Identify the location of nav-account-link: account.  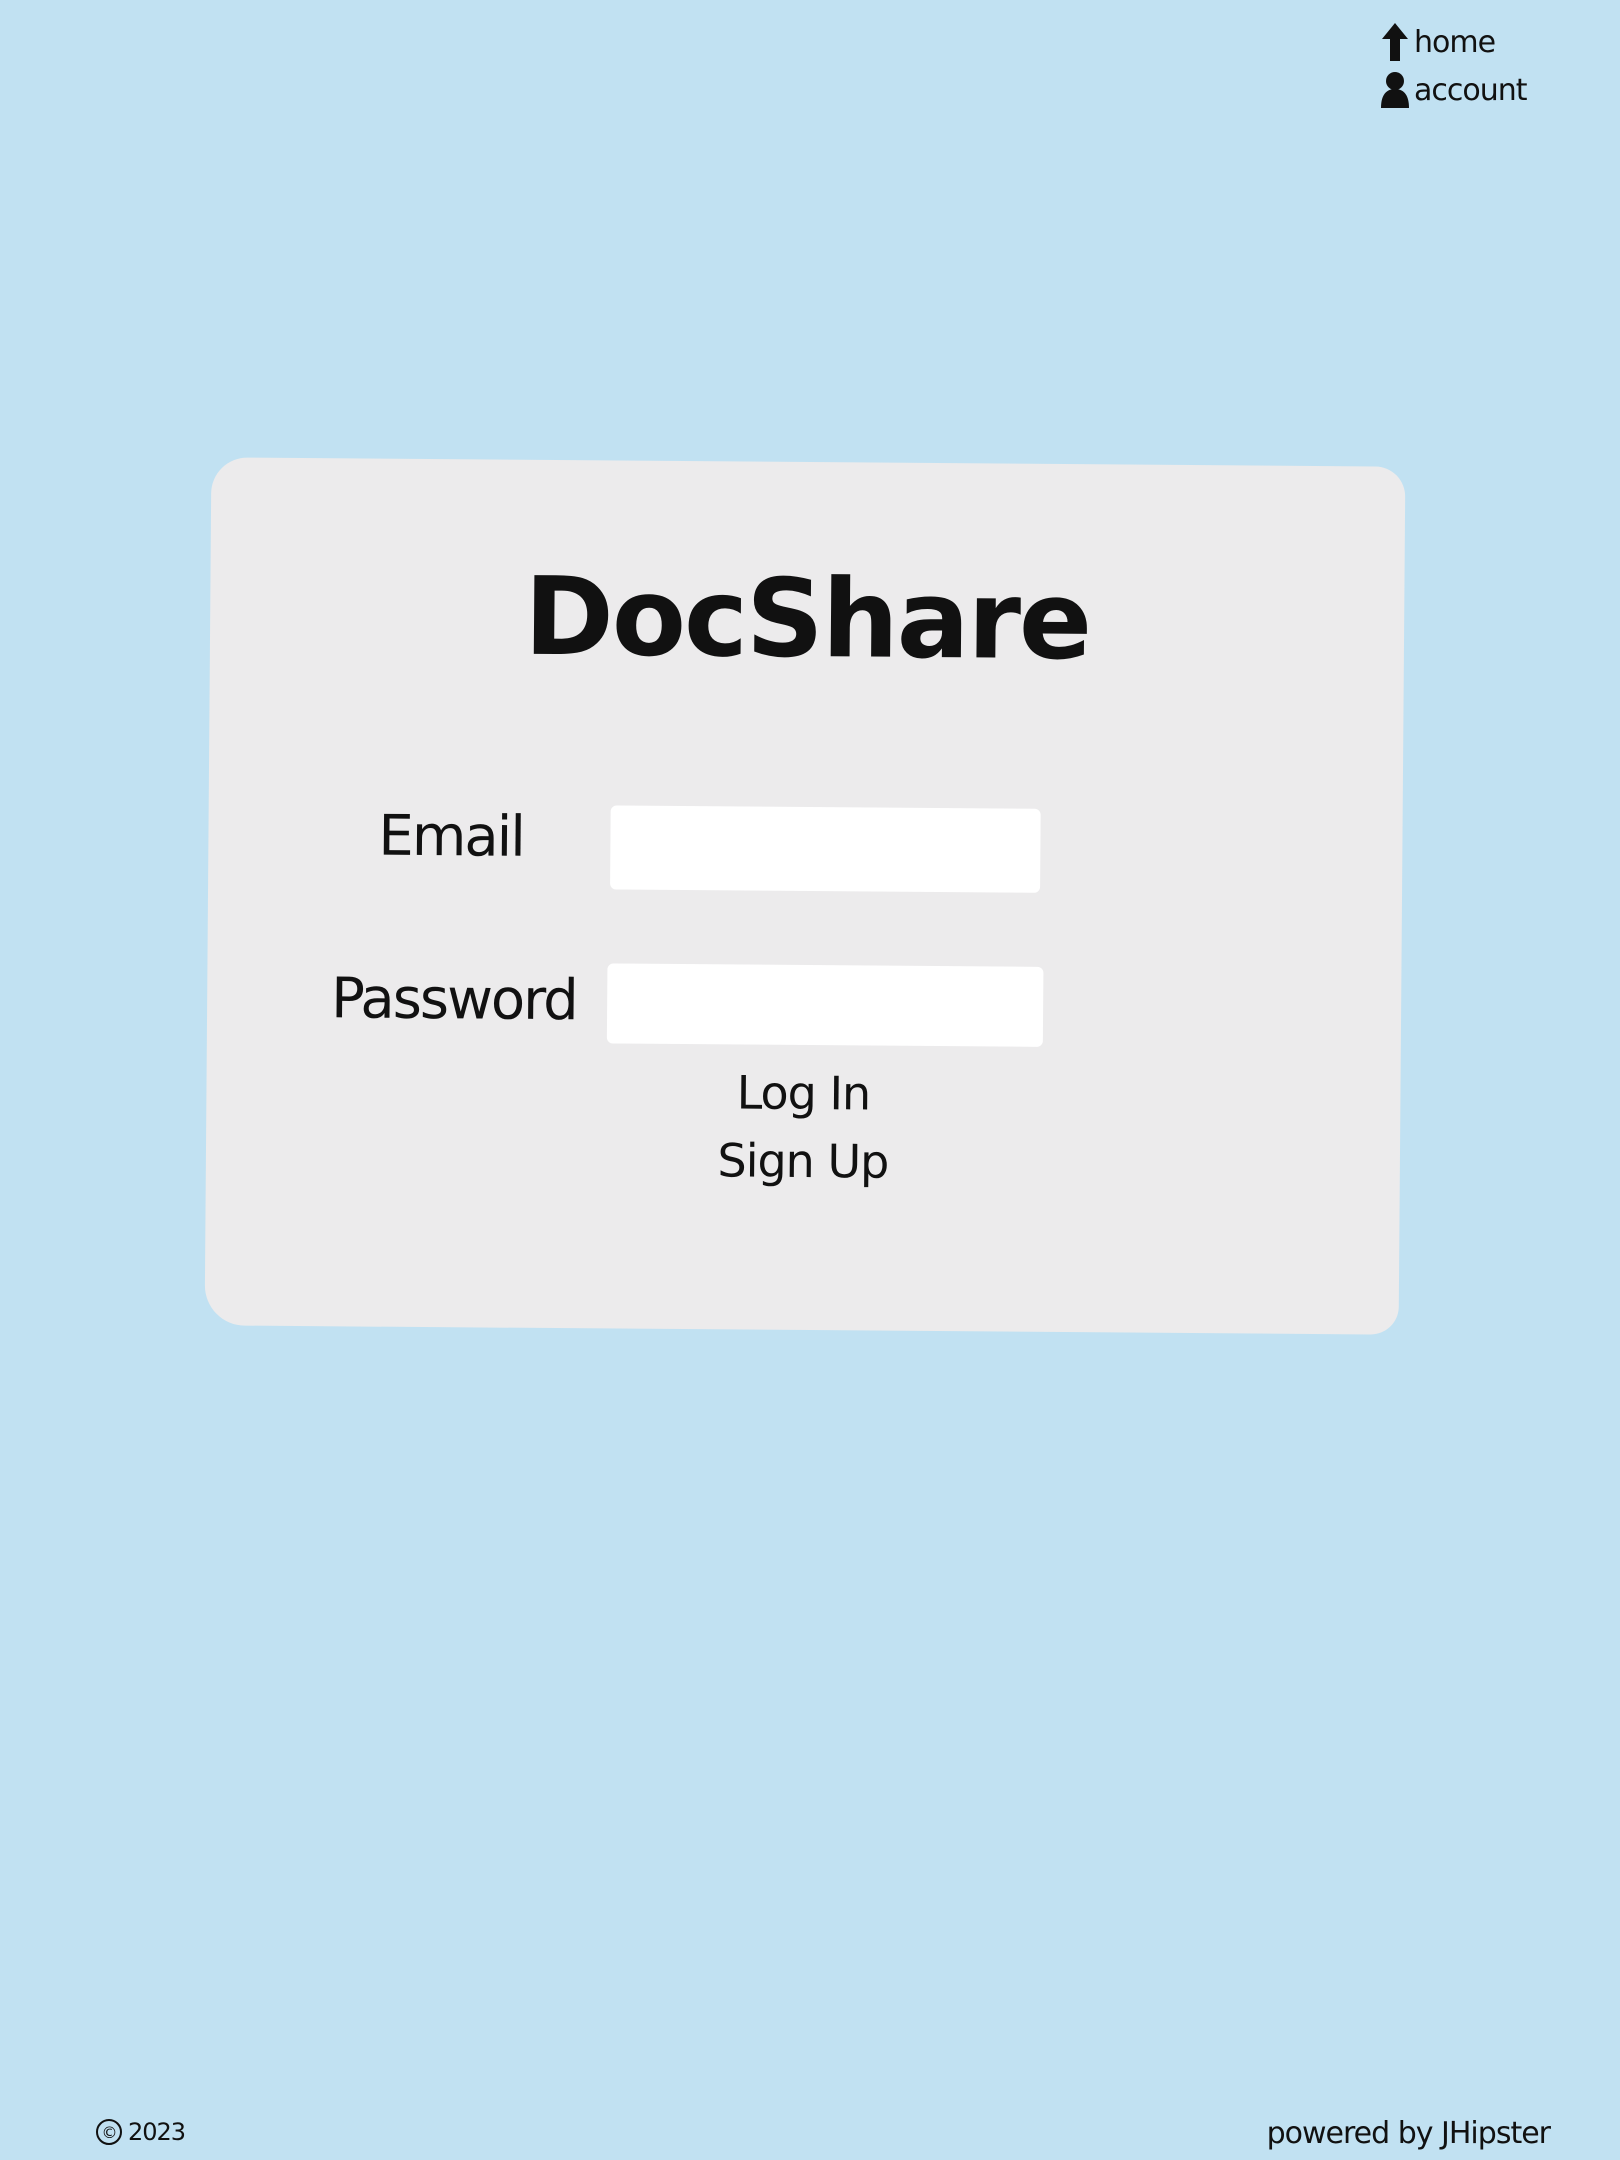
(1478, 90).